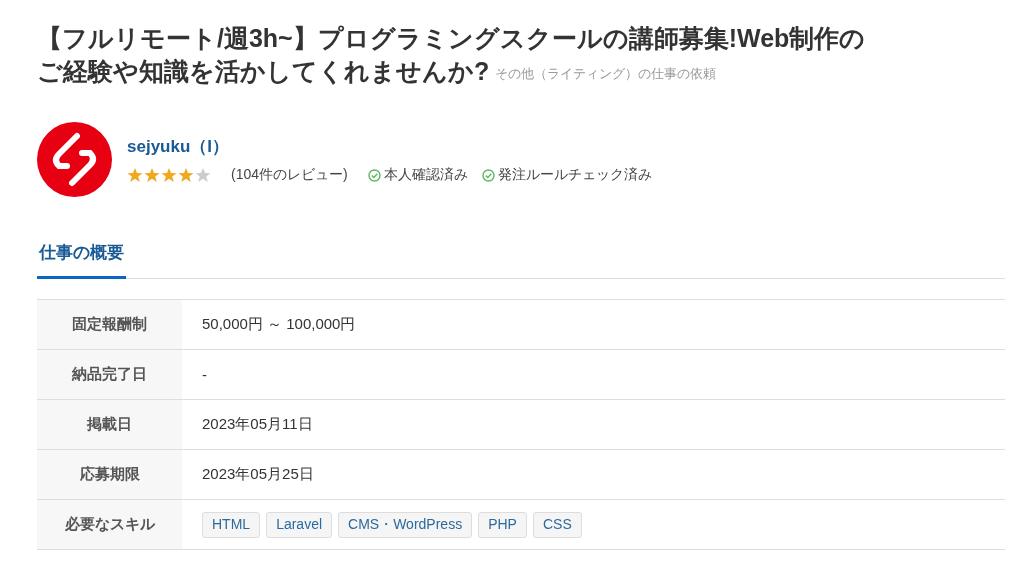 Image resolution: width=1024 pixels, height=579 pixels. Describe the element at coordinates (81, 260) in the screenshot. I see `tab: 仕事の概要` at that location.